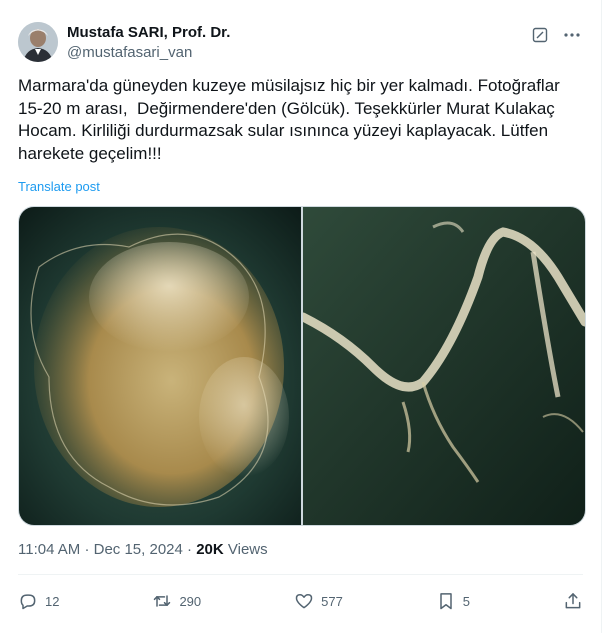 This screenshot has height=633, width=604. I want to click on like-count: 577, so click(332, 601).